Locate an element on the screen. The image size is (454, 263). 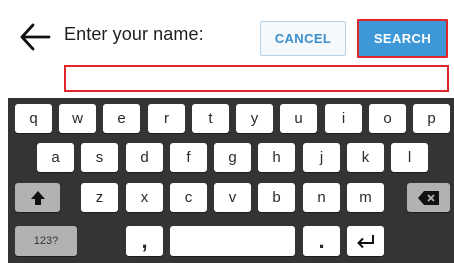
key-x: x is located at coordinates (144, 197).